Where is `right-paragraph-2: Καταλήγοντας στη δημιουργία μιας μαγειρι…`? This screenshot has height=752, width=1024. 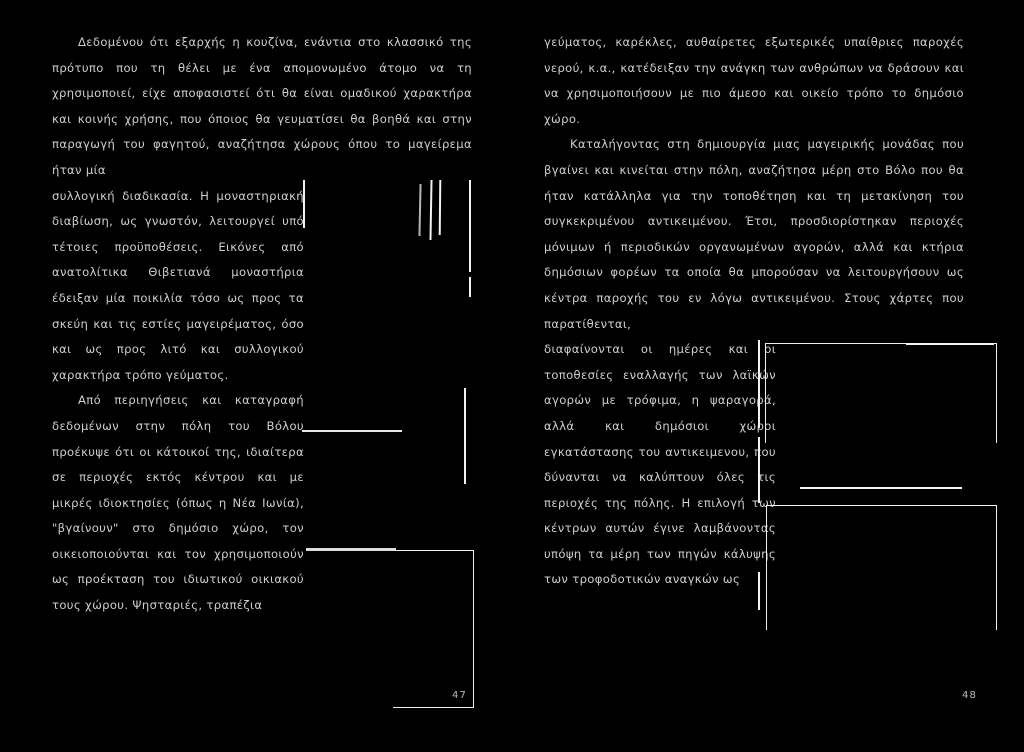
right-paragraph-2: Καταλήγοντας στη δημιουργία μιας μαγειρι… is located at coordinates (754, 234).